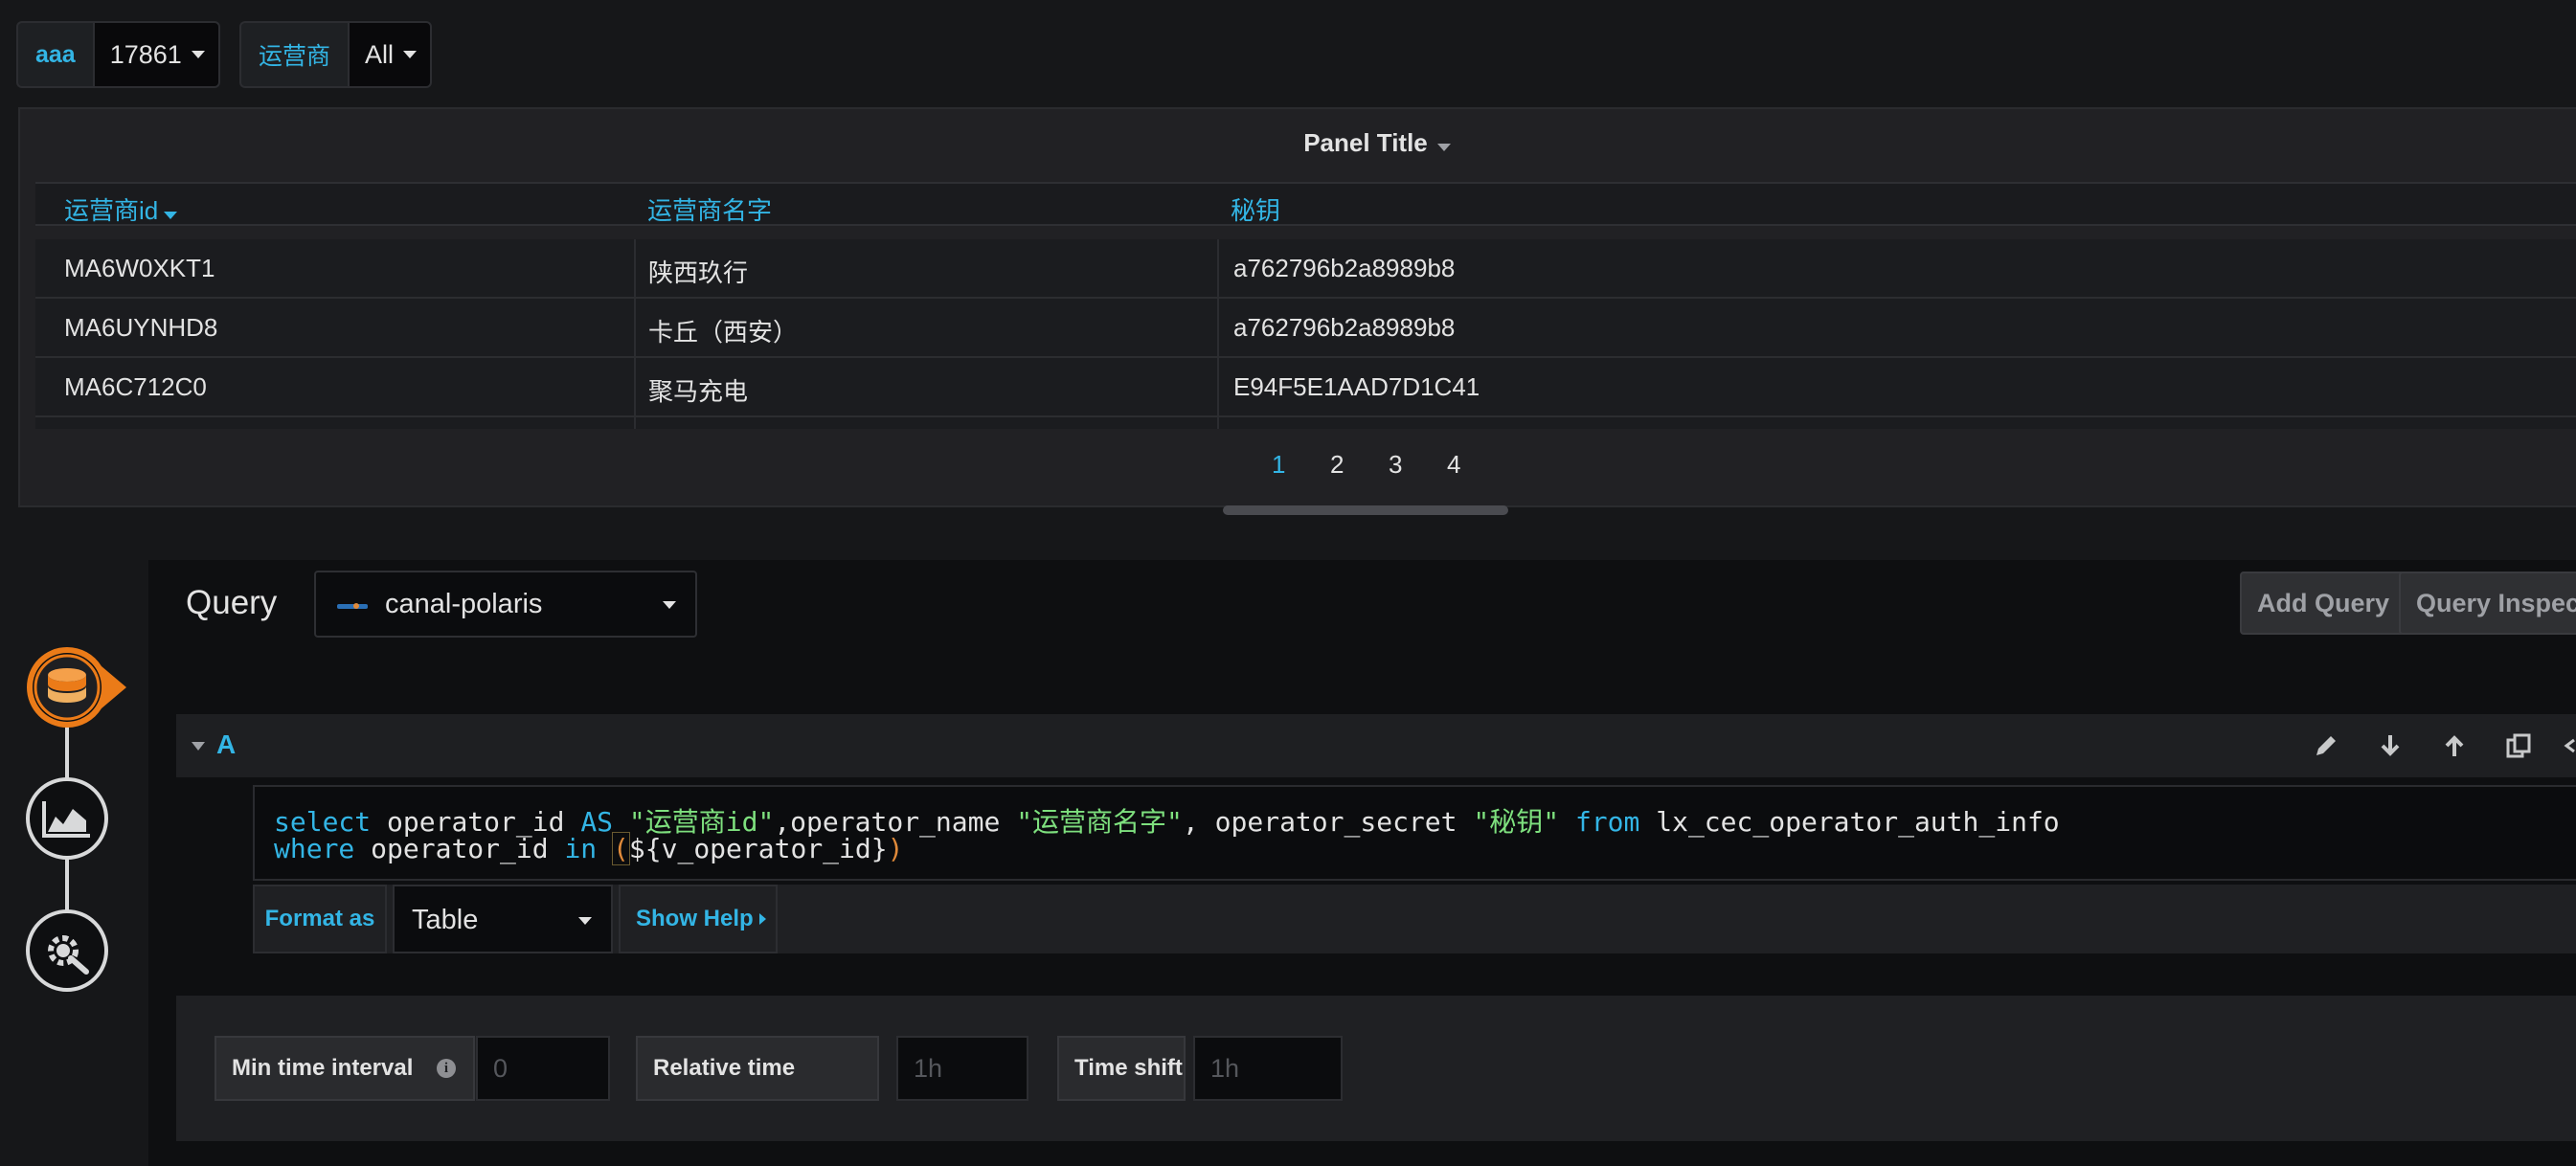  Describe the element at coordinates (757, 1068) in the screenshot. I see `relative-time-label: Relative time` at that location.